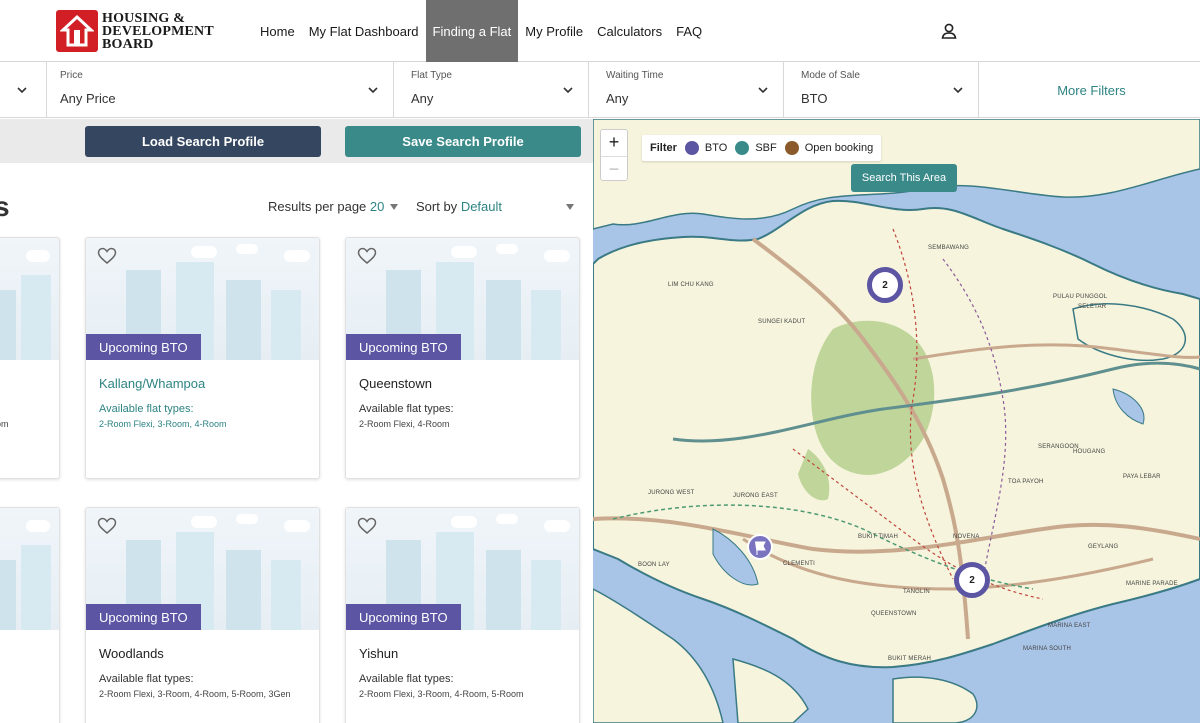 This screenshot has height=723, width=1200. What do you see at coordinates (830, 75) in the screenshot?
I see `mode-of-sale-filter-label: Mode of Sale` at bounding box center [830, 75].